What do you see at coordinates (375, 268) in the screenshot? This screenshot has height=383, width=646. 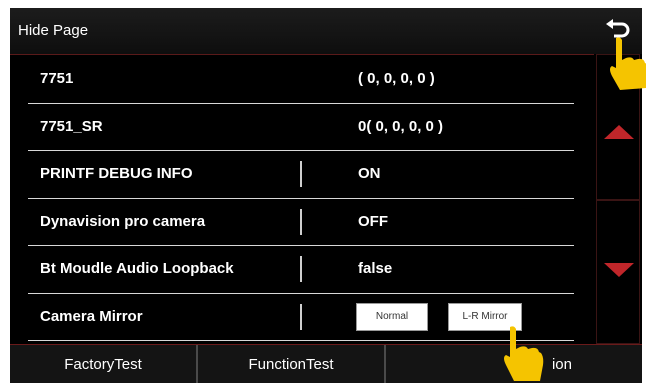 I see `audio-loopback-toggle: false` at bounding box center [375, 268].